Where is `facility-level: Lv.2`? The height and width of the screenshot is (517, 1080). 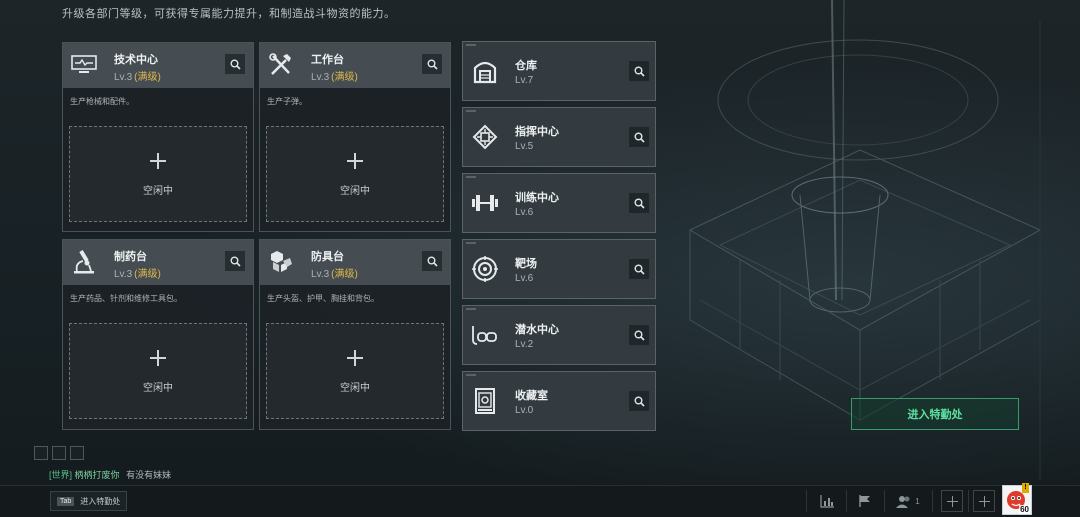 facility-level: Lv.2 is located at coordinates (524, 344).